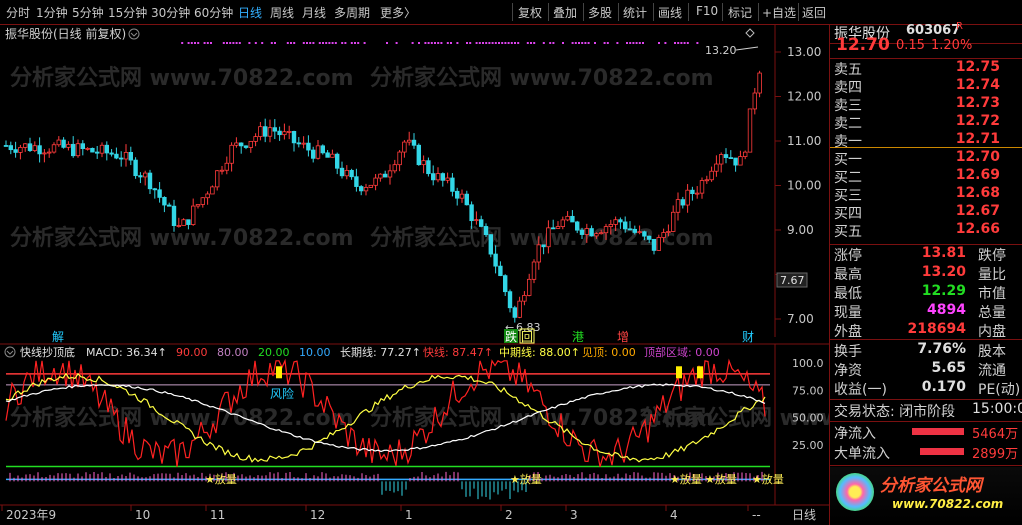  I want to click on bid-row: 买三 12.68, so click(928, 195).